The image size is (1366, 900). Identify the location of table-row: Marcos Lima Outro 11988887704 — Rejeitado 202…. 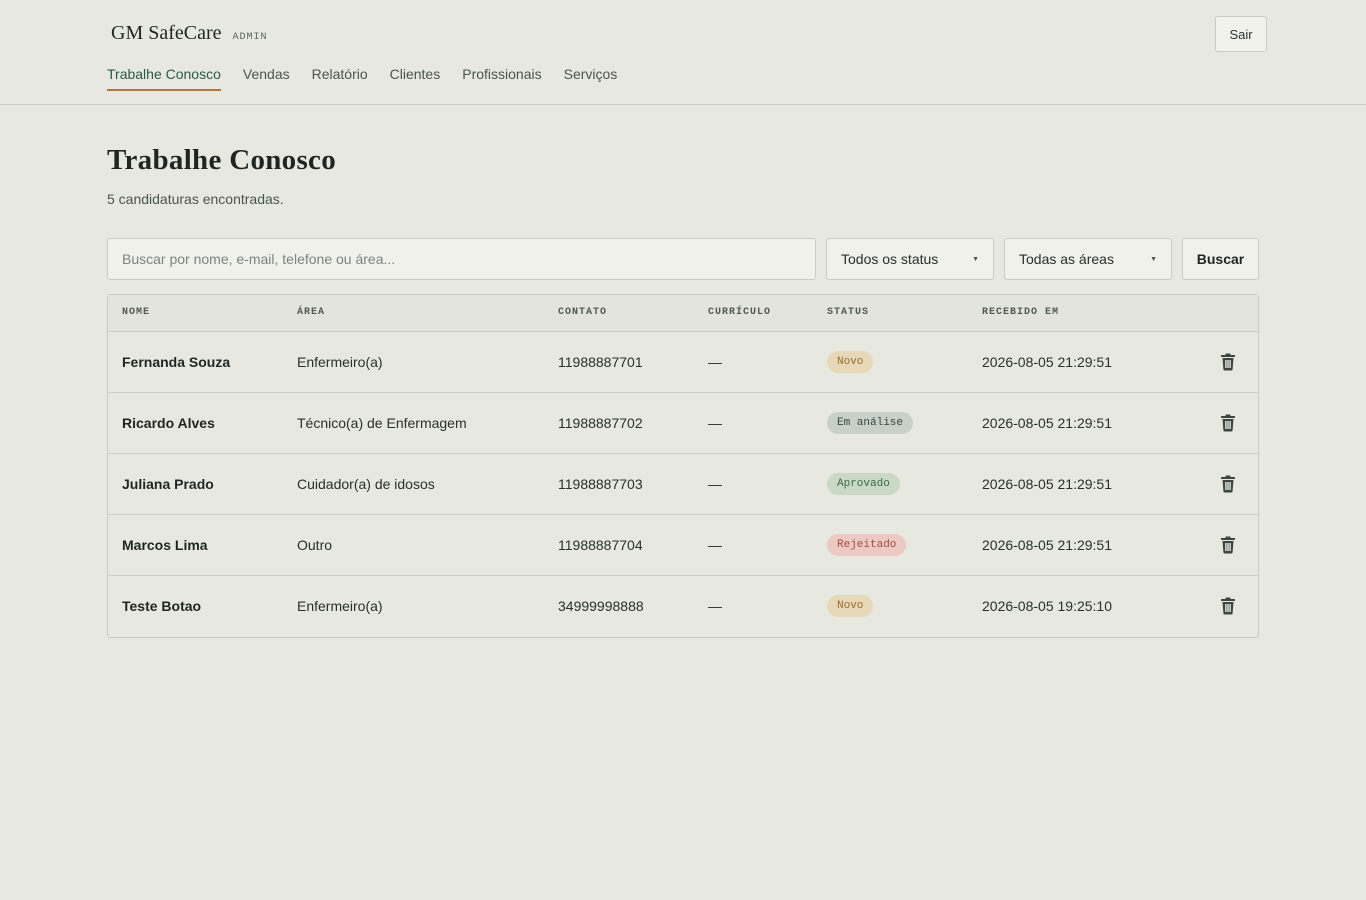
(683, 545).